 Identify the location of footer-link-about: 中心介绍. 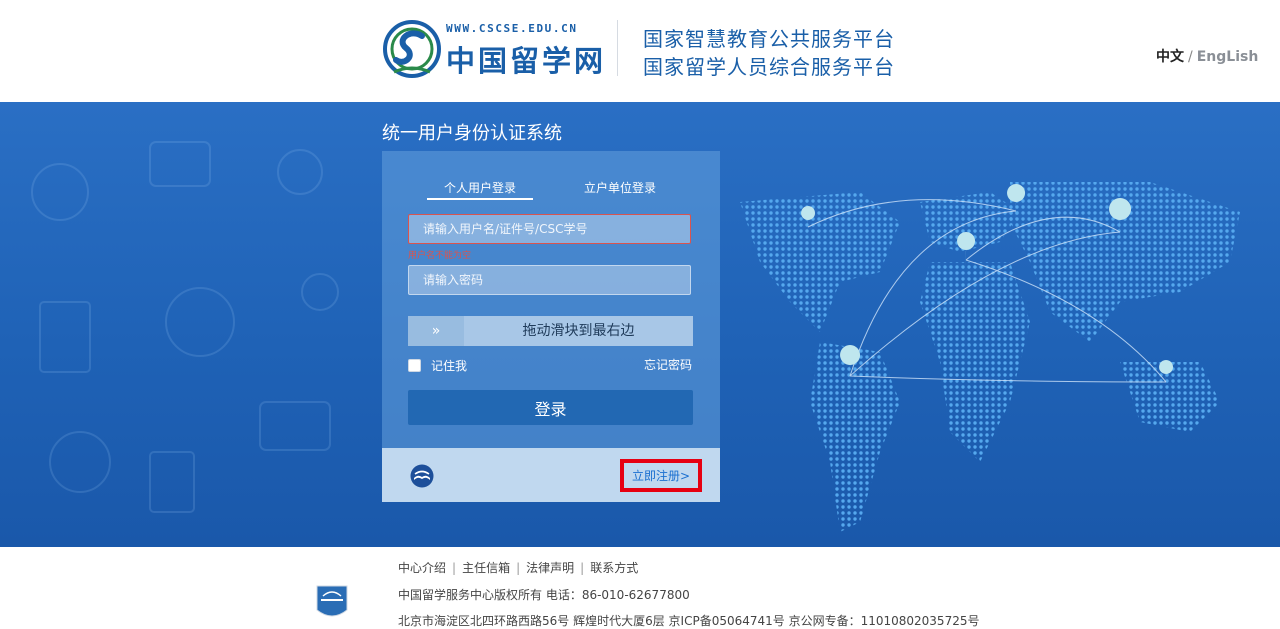
(422, 568).